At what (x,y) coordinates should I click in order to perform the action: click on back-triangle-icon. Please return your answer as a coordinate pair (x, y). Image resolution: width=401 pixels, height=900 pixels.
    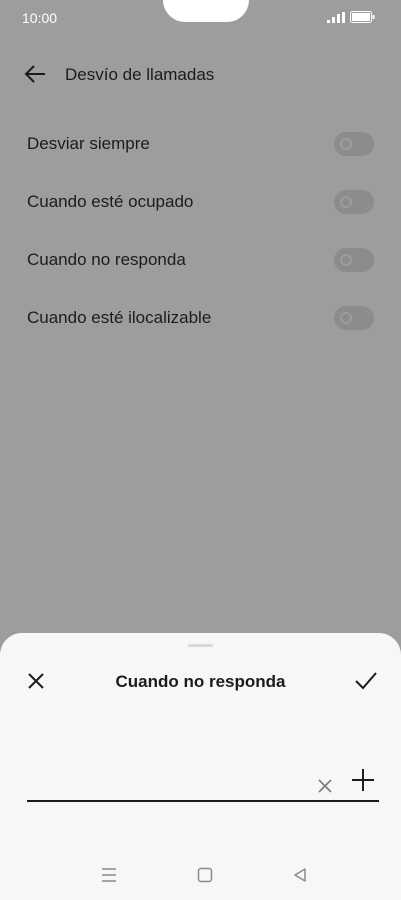
    Looking at the image, I should click on (300, 875).